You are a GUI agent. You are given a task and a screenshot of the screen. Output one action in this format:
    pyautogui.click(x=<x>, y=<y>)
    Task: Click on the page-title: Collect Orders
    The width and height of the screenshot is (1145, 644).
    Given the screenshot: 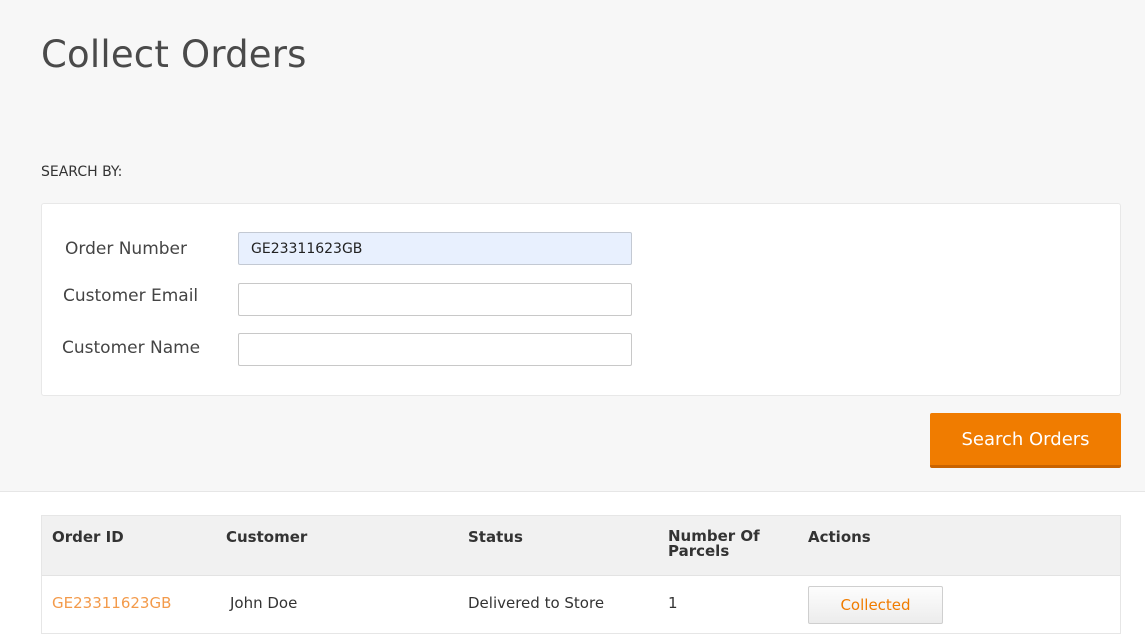 What is the action you would take?
    pyautogui.click(x=174, y=54)
    